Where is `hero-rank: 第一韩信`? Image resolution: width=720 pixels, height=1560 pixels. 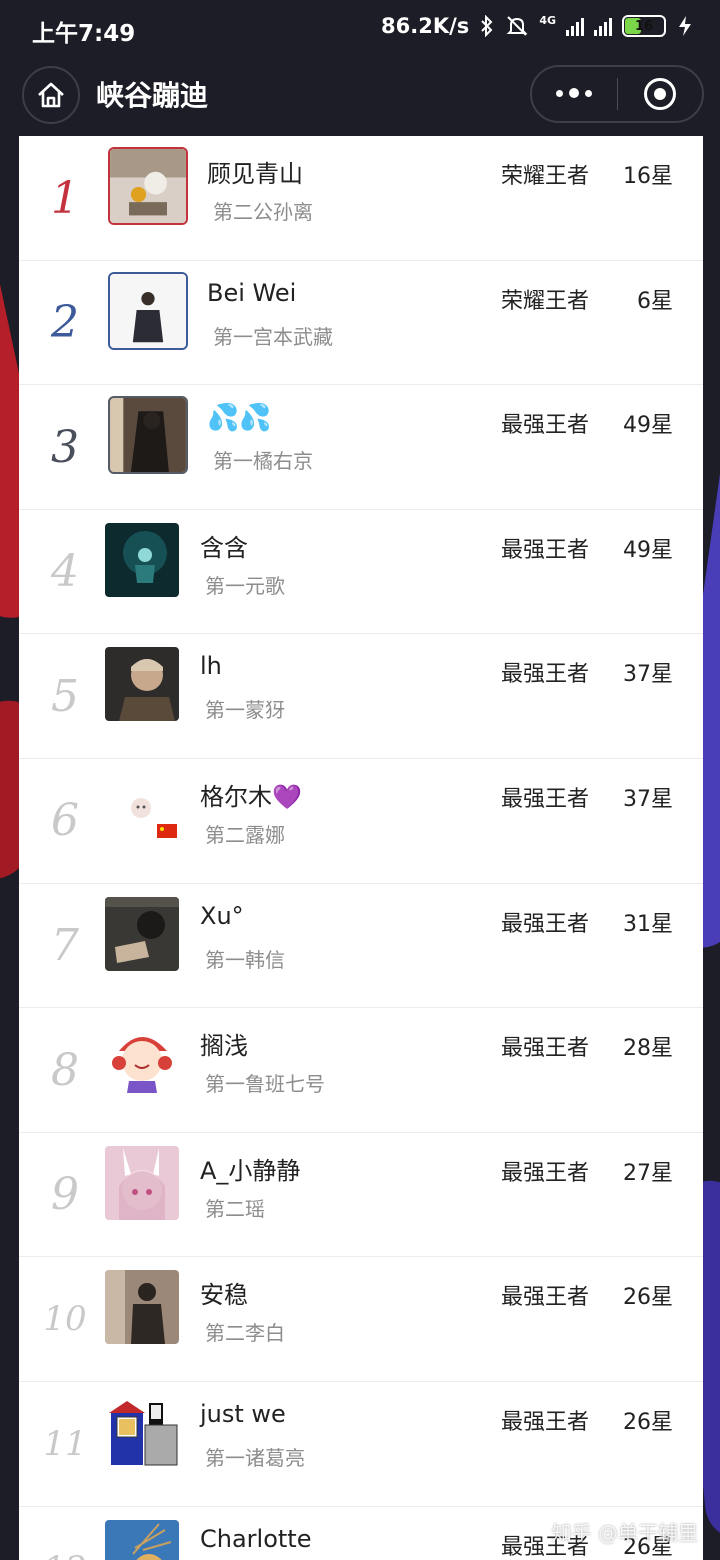
hero-rank: 第一韩信 is located at coordinates (245, 959).